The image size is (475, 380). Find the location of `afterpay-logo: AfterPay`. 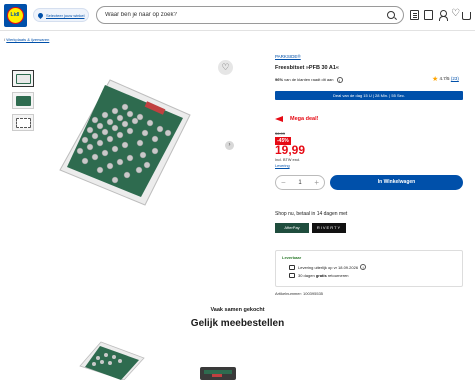

afterpay-logo: AfterPay is located at coordinates (292, 228).